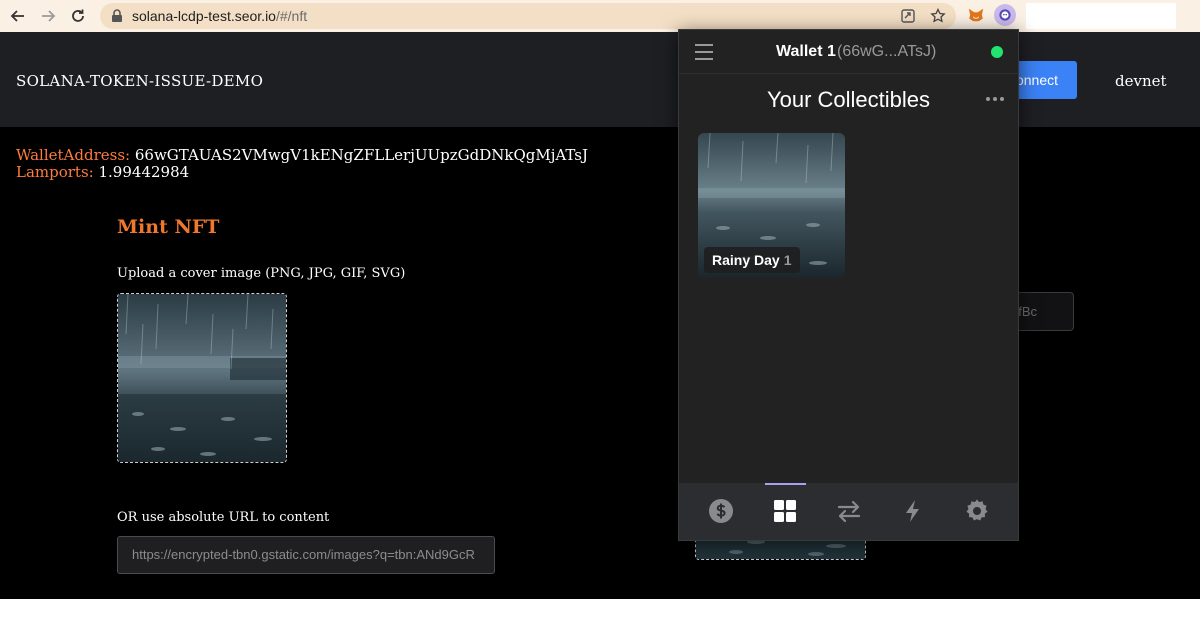  What do you see at coordinates (704, 52) in the screenshot?
I see `hamburger-menu-icon` at bounding box center [704, 52].